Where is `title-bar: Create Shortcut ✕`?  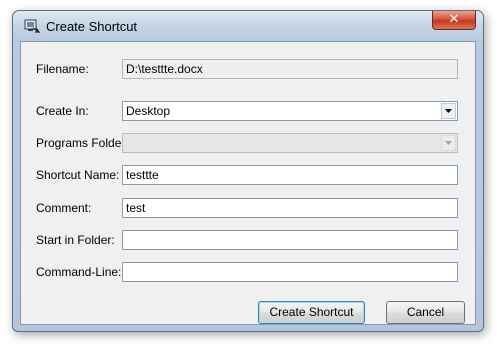
title-bar: Create Shortcut ✕ is located at coordinates (248, 26).